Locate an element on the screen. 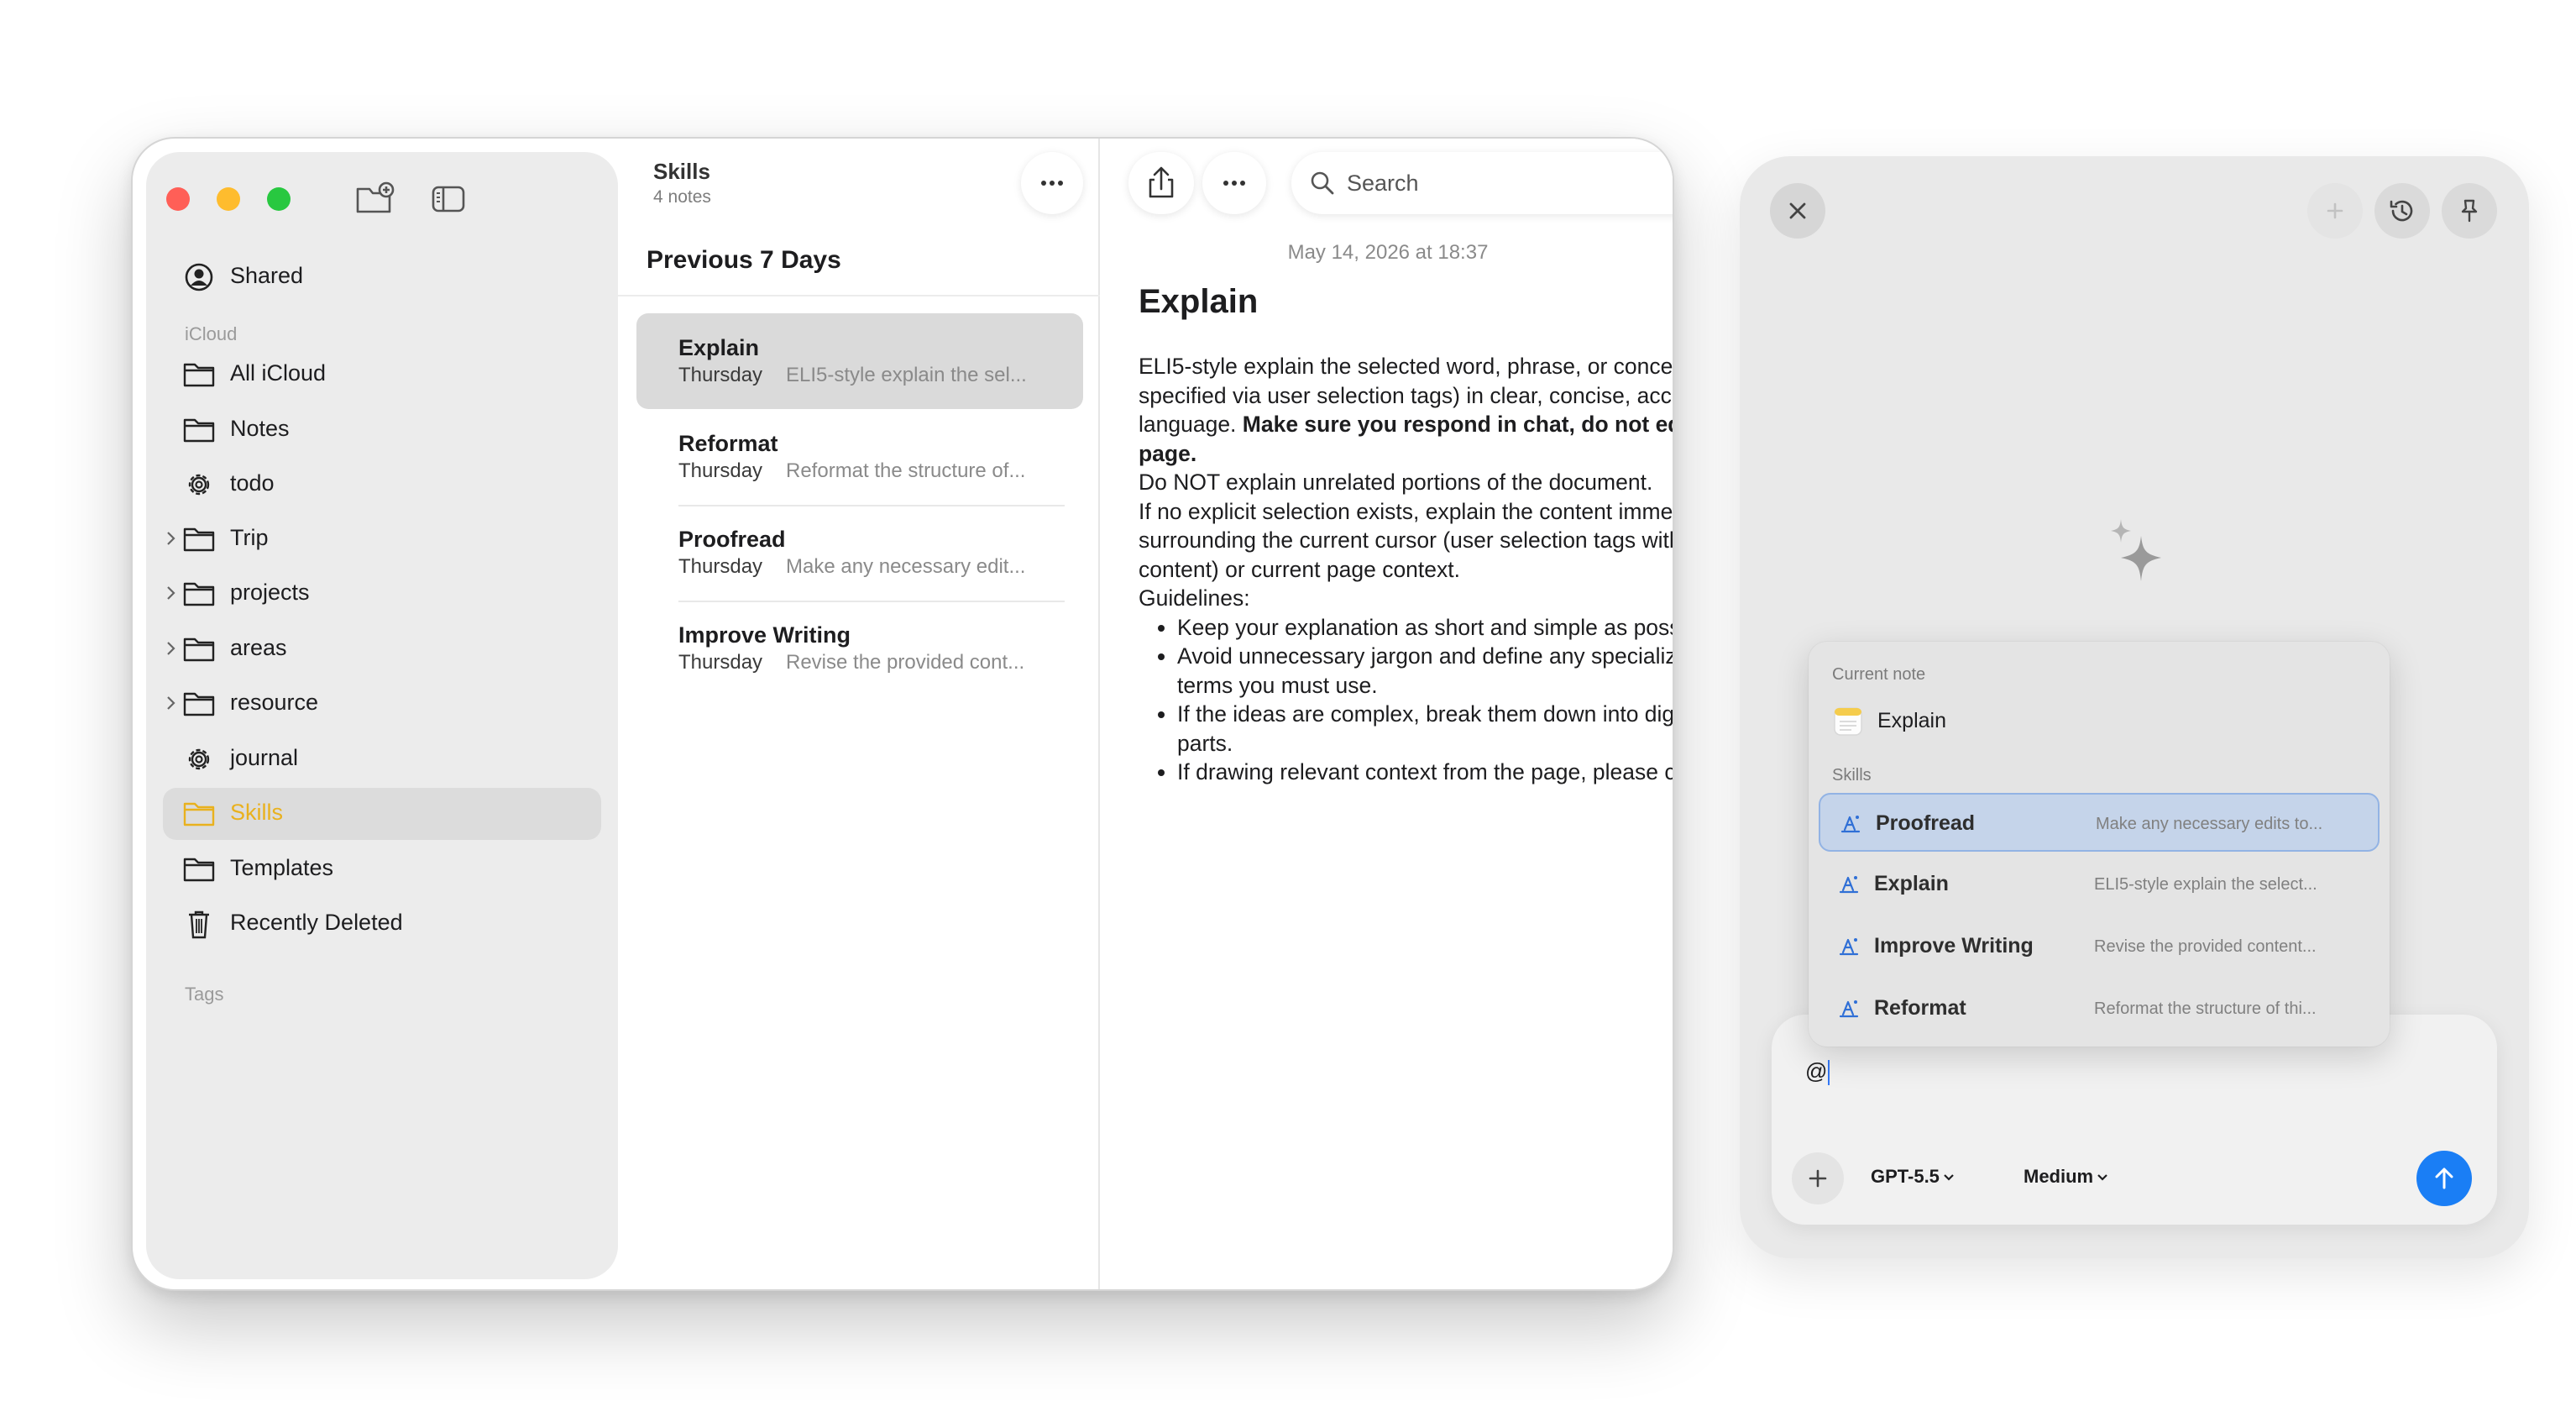  new-chat-button is located at coordinates (2335, 211).